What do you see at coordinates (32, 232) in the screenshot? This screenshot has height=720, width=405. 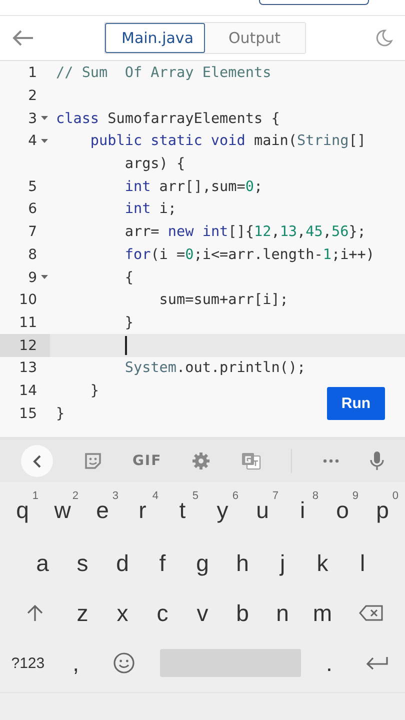 I see `line-number: 7` at bounding box center [32, 232].